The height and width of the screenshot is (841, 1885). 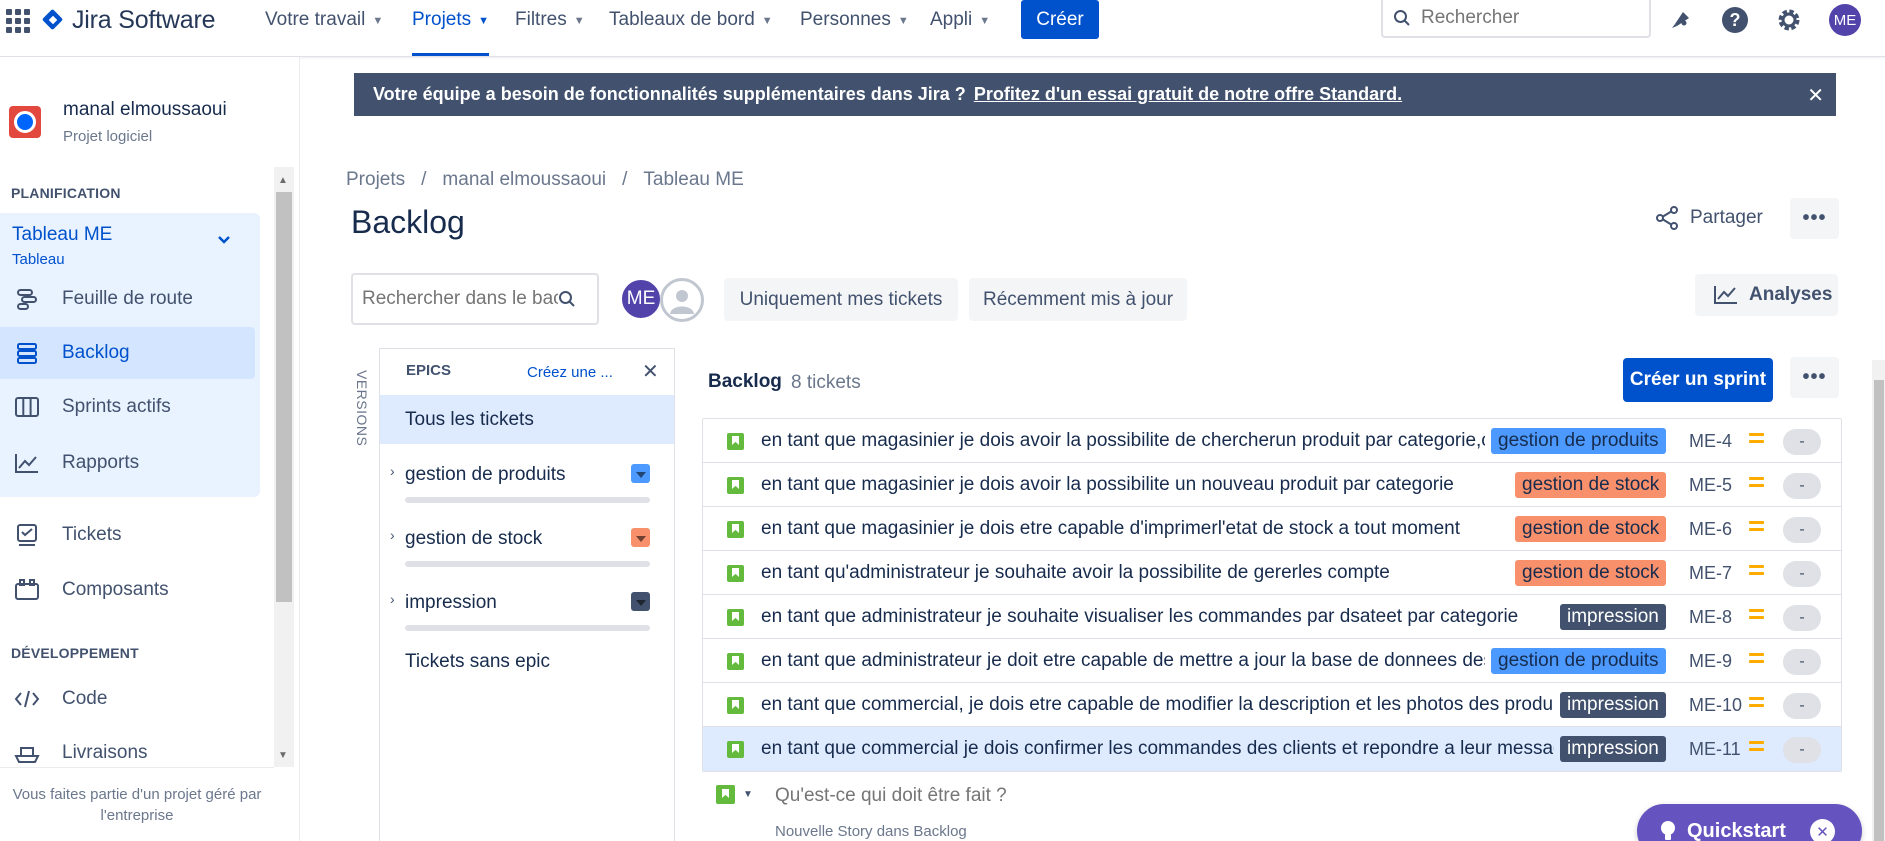 What do you see at coordinates (1879, 610) in the screenshot?
I see `main-scroll-thumb` at bounding box center [1879, 610].